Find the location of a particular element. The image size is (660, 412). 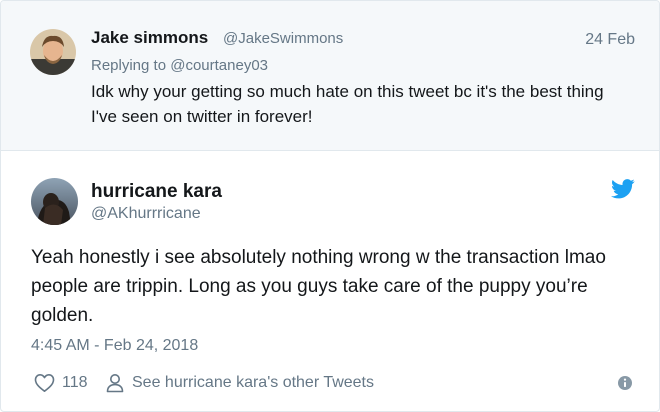

like-count: 118 is located at coordinates (75, 383).